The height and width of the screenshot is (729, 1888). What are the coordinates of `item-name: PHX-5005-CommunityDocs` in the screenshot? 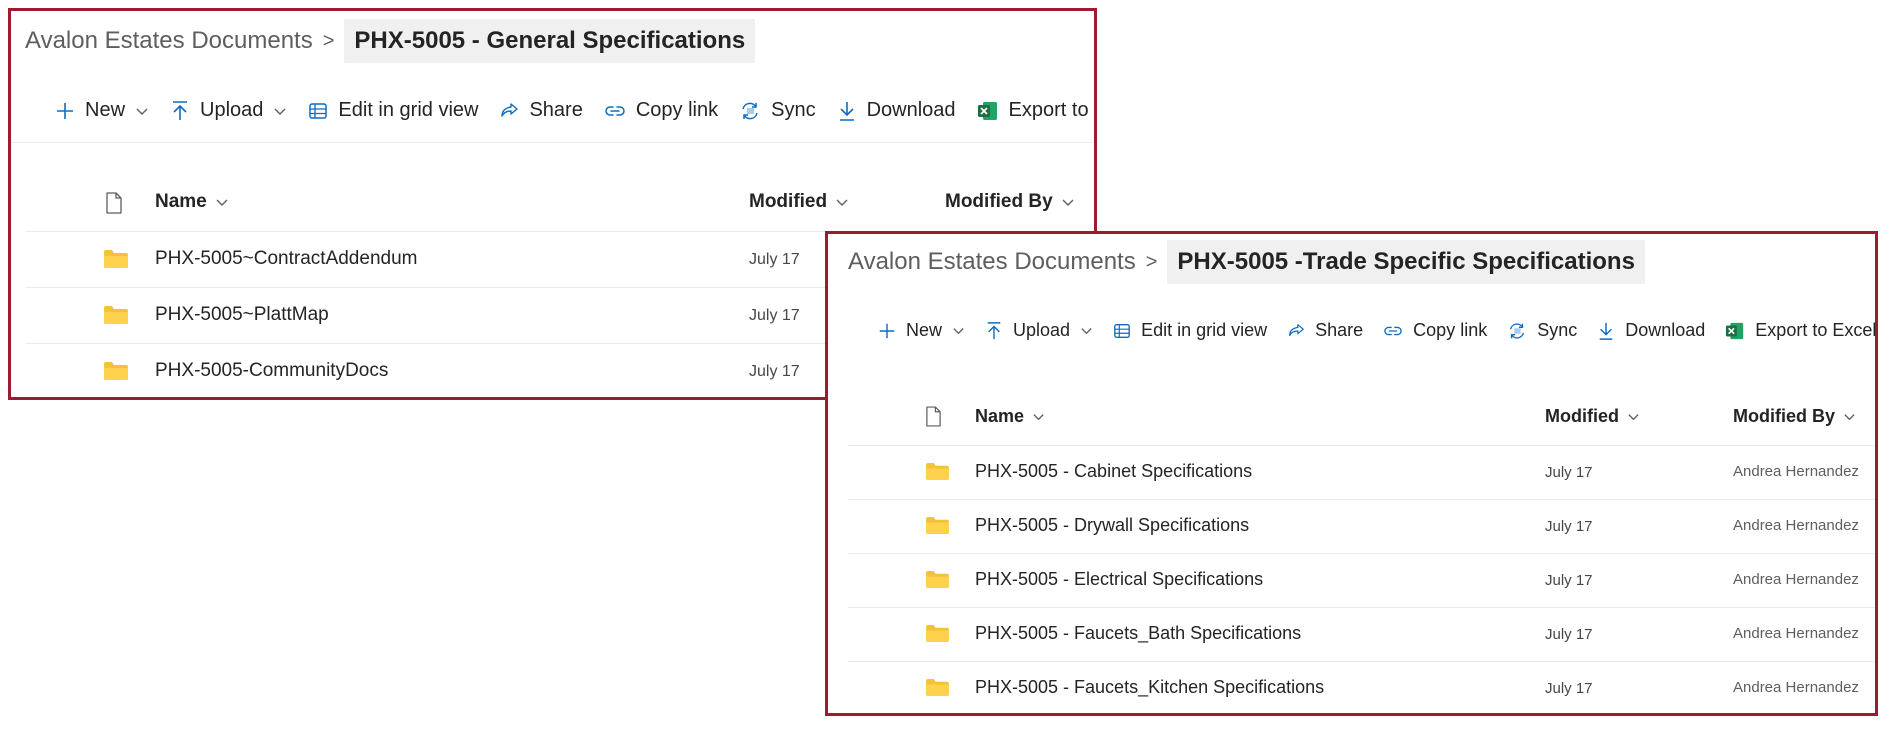 It's located at (271, 371).